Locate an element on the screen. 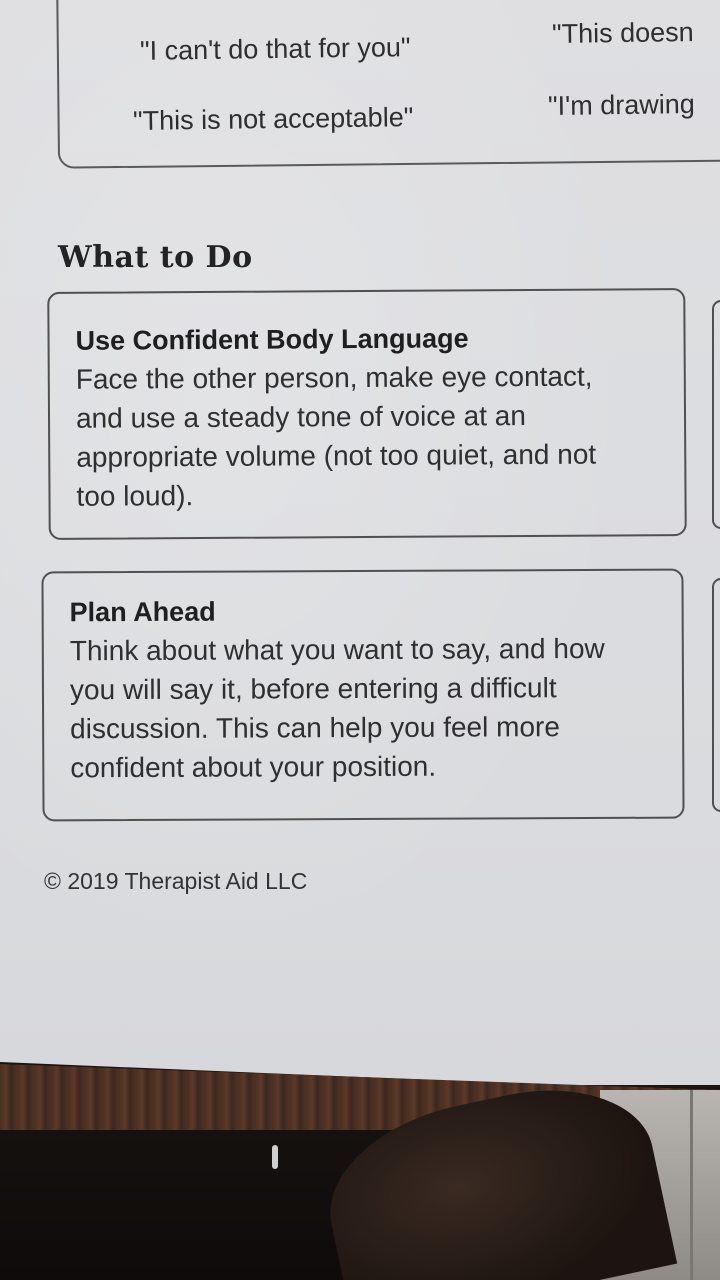  example-phrase: "I'm drawing is located at coordinates (621, 105).